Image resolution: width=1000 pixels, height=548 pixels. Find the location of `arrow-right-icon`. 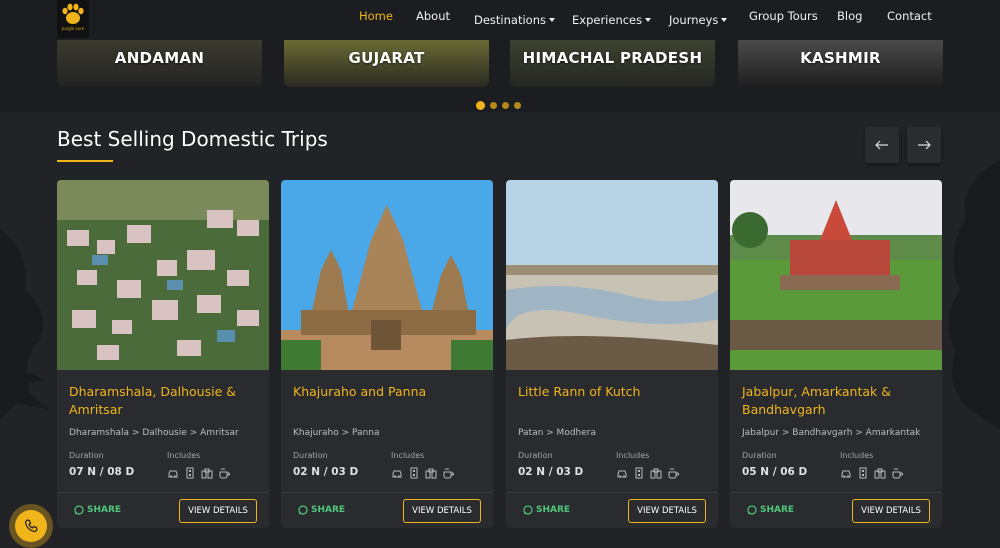

arrow-right-icon is located at coordinates (924, 145).